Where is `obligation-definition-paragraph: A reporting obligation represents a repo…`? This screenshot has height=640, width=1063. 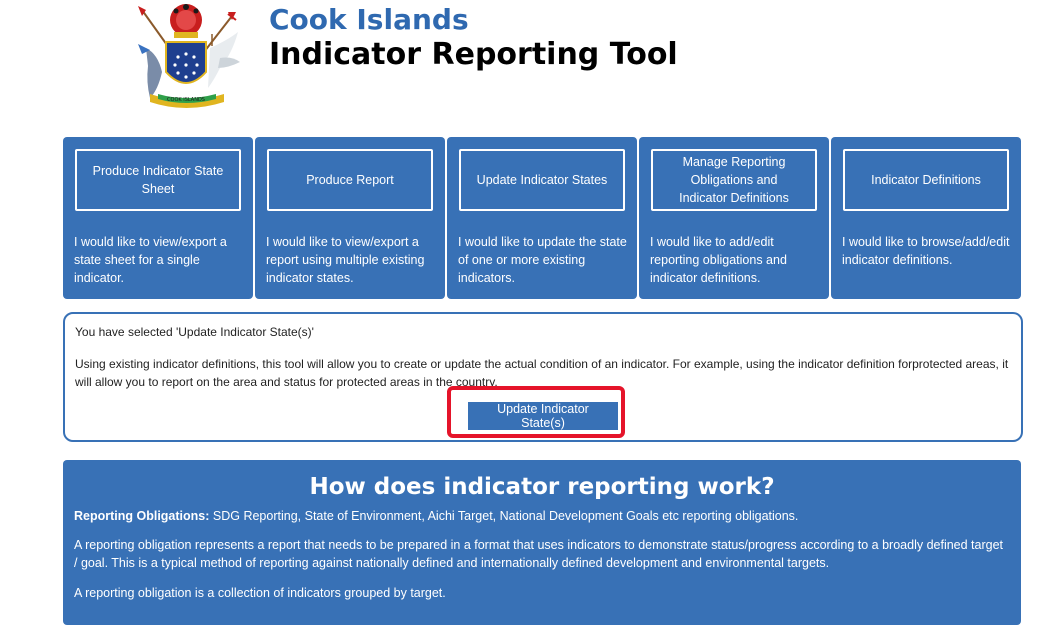 obligation-definition-paragraph: A reporting obligation represents a repo… is located at coordinates (539, 554).